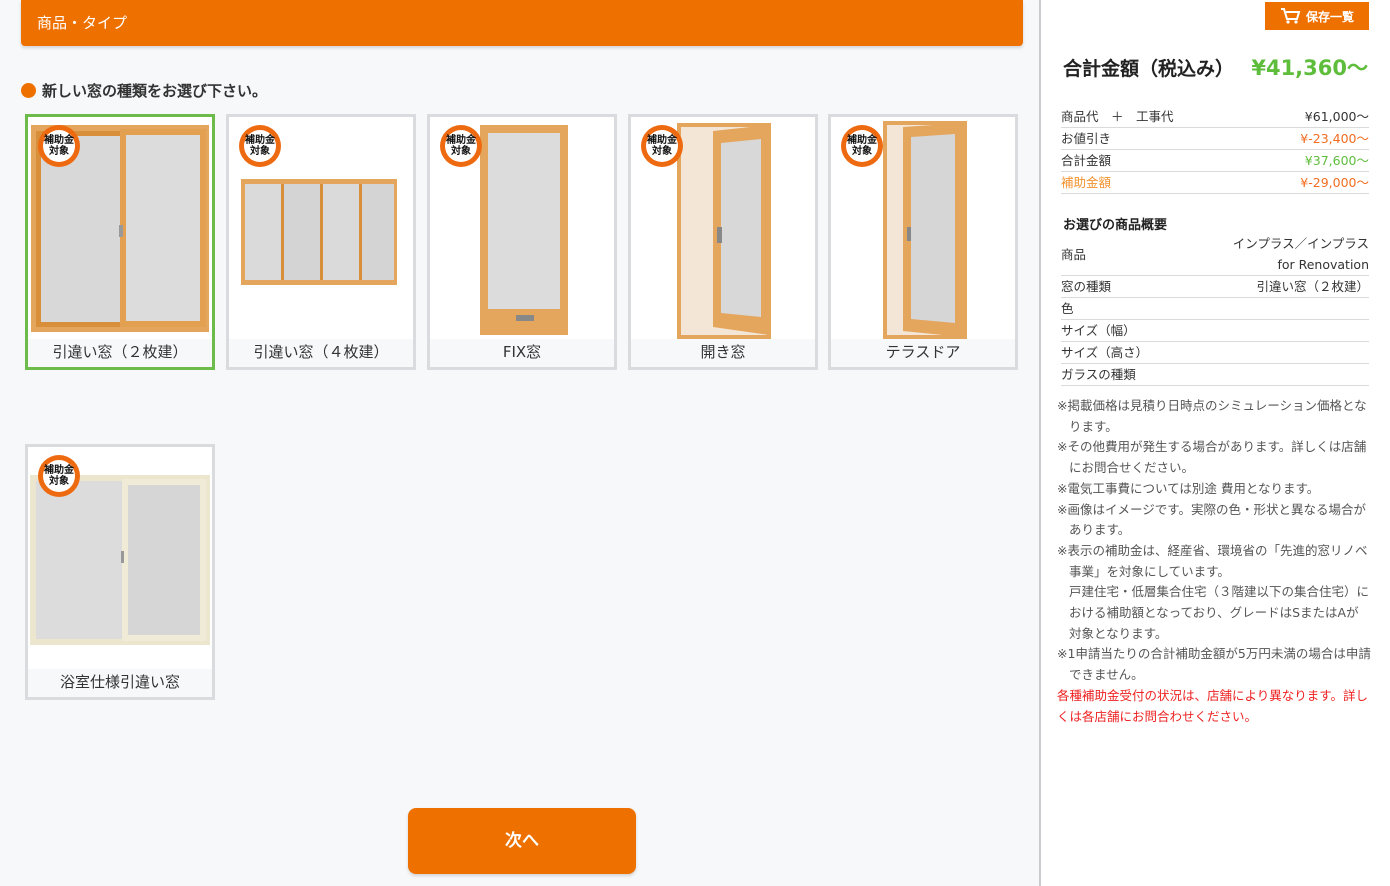 The image size is (1390, 886). I want to click on note-item: ※画像はイメージです。実際の色・形状と異なる場合があります。, so click(1211, 519).